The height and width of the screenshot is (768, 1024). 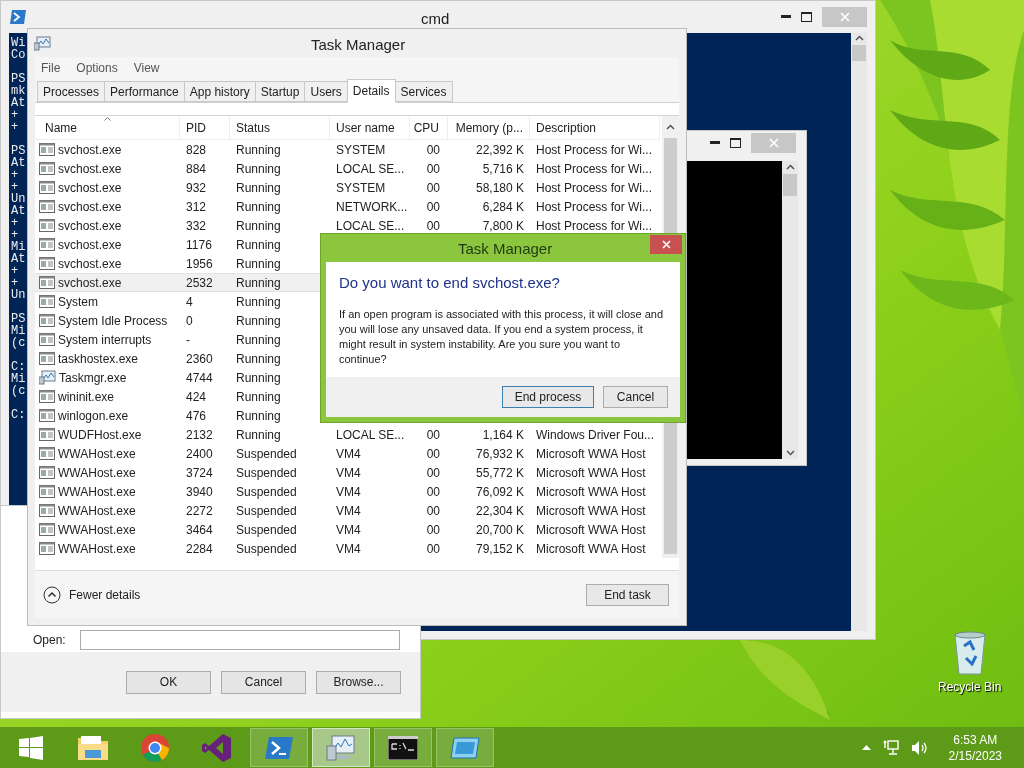 I want to click on console-line: Un, so click(x=18, y=199).